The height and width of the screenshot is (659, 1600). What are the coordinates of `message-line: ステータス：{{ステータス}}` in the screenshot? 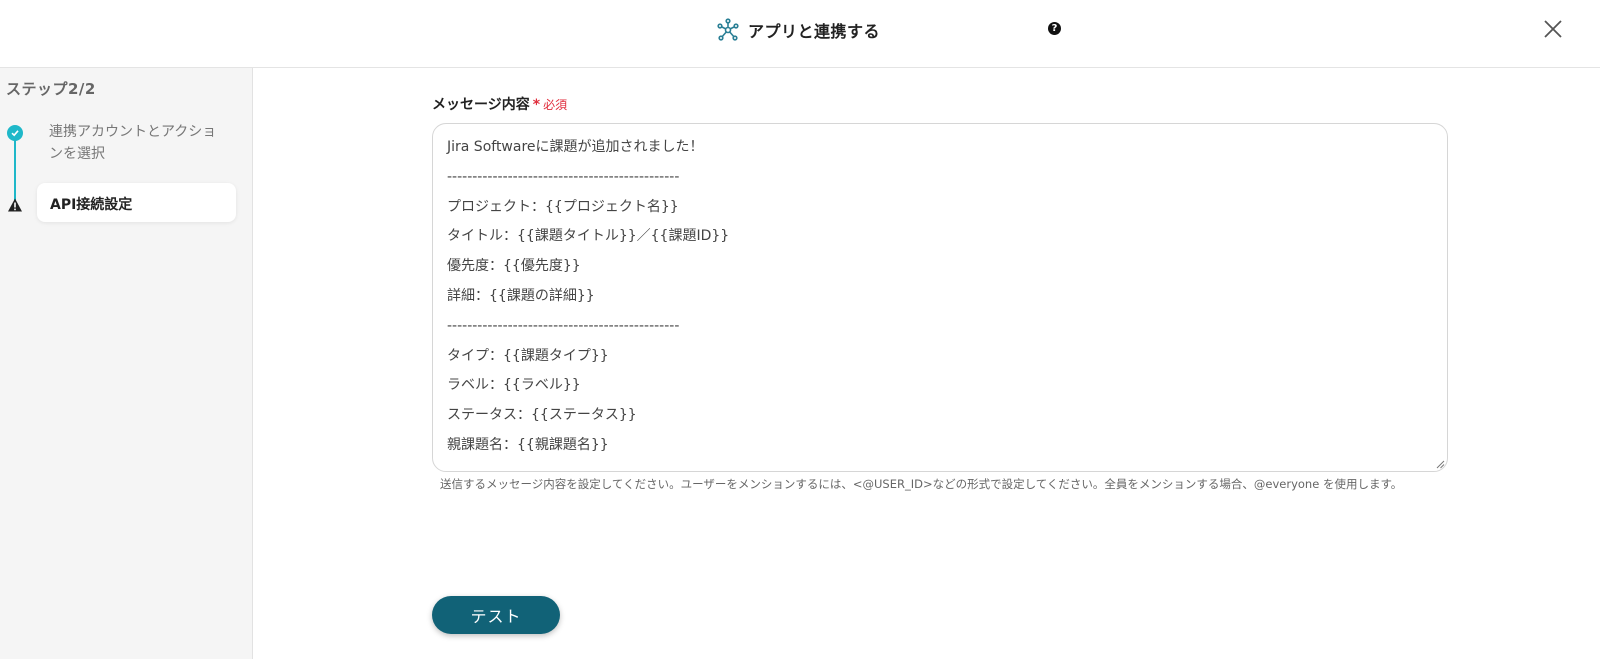 It's located at (542, 415).